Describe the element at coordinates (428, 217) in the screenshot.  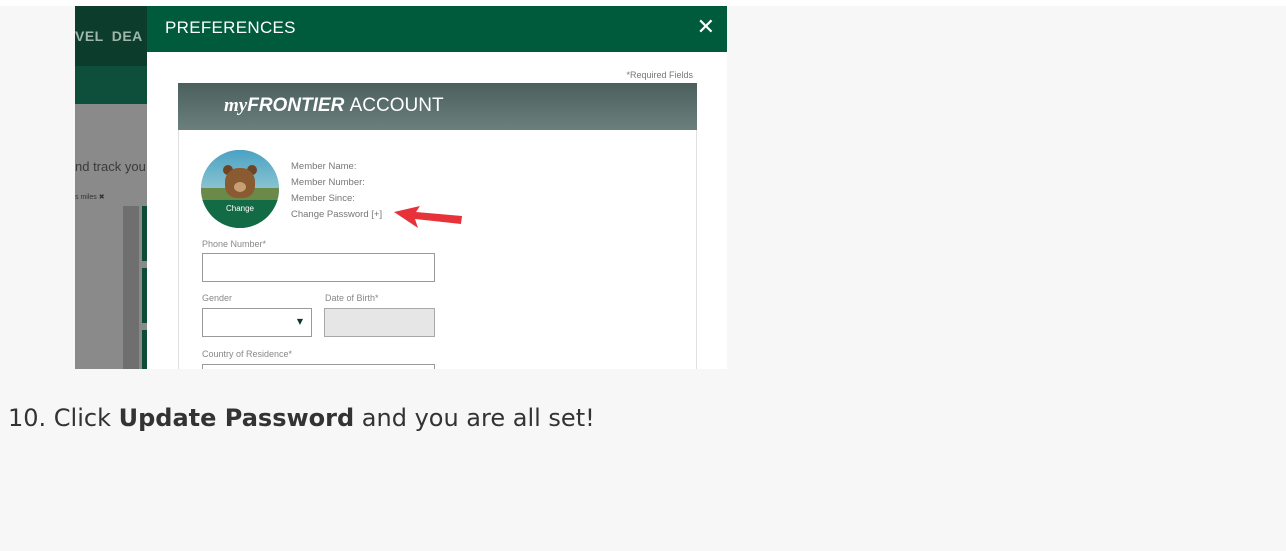
I see `red-arrow-icon` at that location.